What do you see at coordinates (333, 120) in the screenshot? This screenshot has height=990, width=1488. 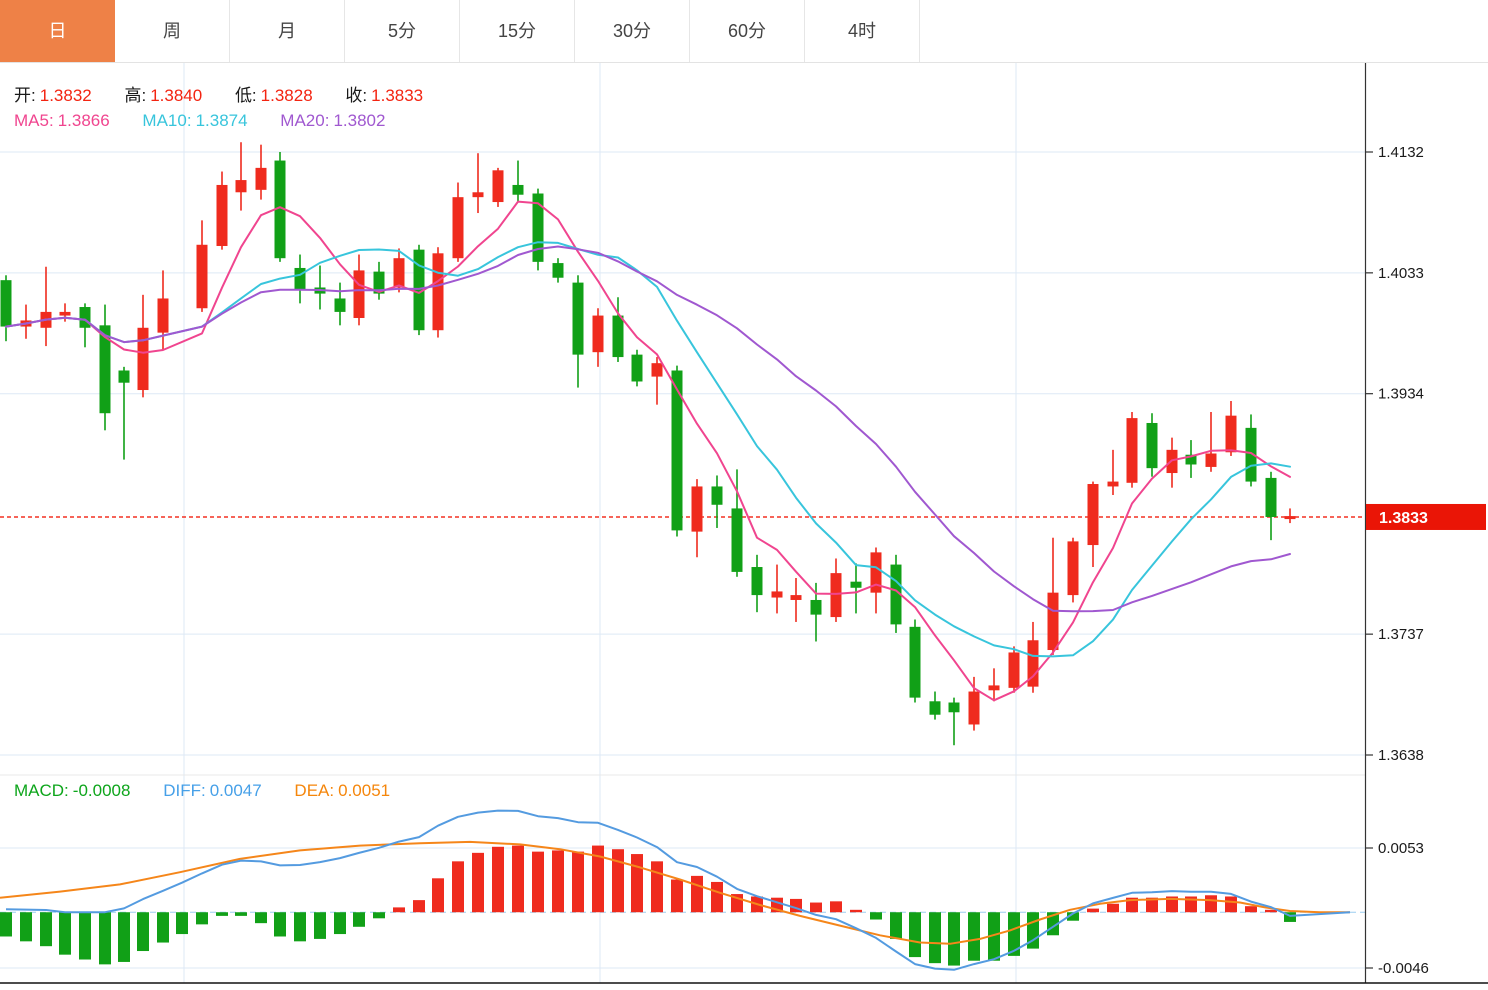 I see `ma20-readout: MA20: 1.3802` at bounding box center [333, 120].